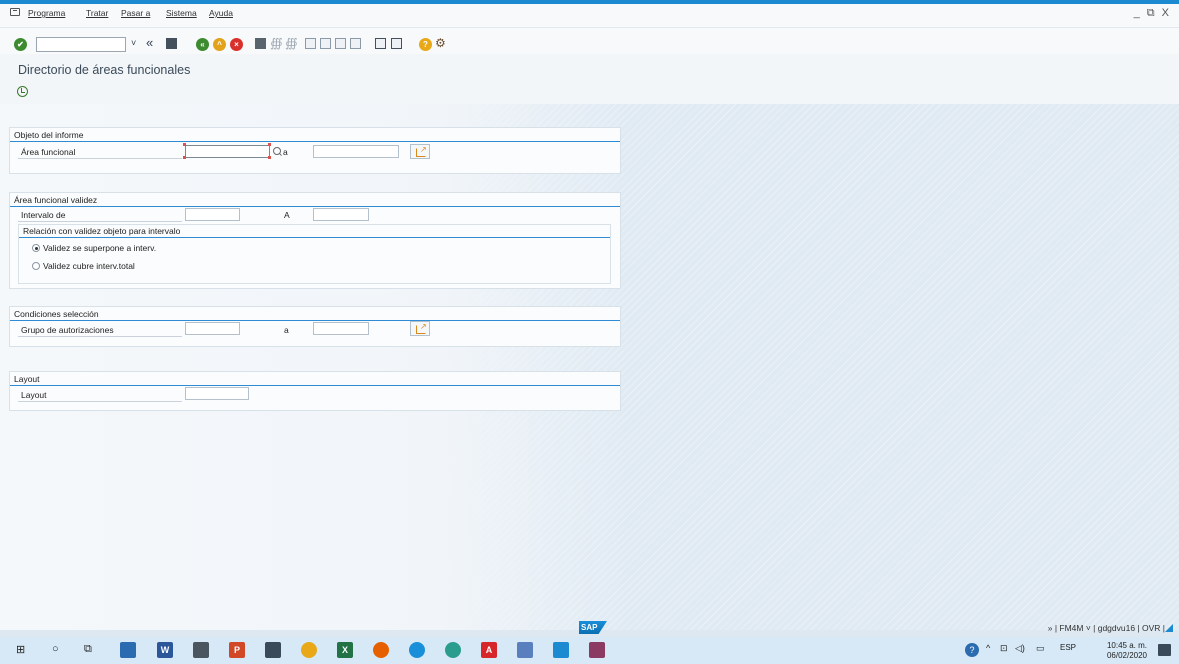 The width and height of the screenshot is (1179, 664). Describe the element at coordinates (325, 43) in the screenshot. I see `prev-page-icon` at that location.